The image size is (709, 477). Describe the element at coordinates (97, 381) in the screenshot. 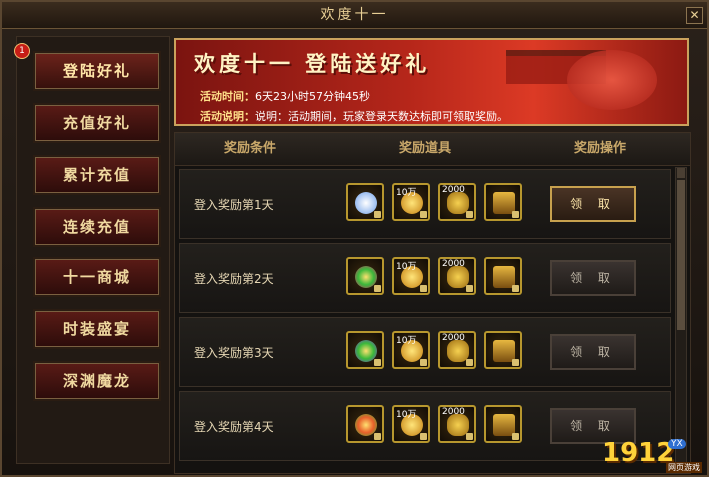

I see `sidebar-item-abyss-dragon: 深渊魔龙` at that location.